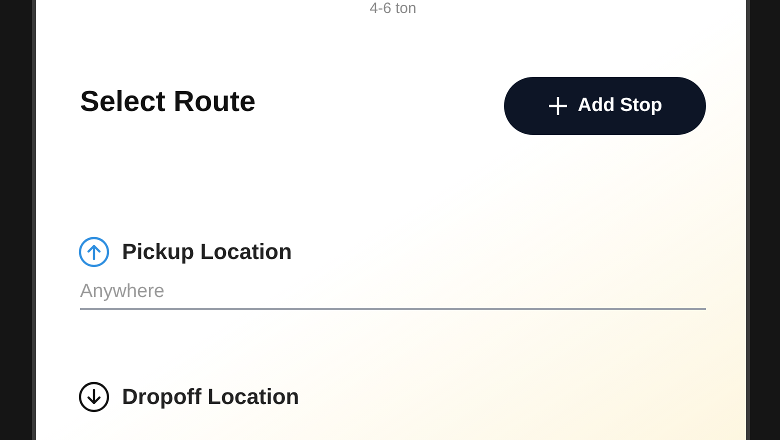  What do you see at coordinates (207, 252) in the screenshot?
I see `location-label: Pickup Location` at bounding box center [207, 252].